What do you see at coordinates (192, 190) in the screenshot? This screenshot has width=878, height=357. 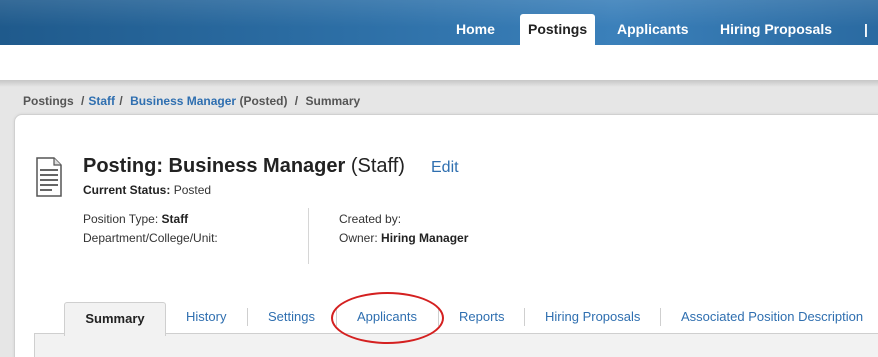 I see `status-value: Posted` at bounding box center [192, 190].